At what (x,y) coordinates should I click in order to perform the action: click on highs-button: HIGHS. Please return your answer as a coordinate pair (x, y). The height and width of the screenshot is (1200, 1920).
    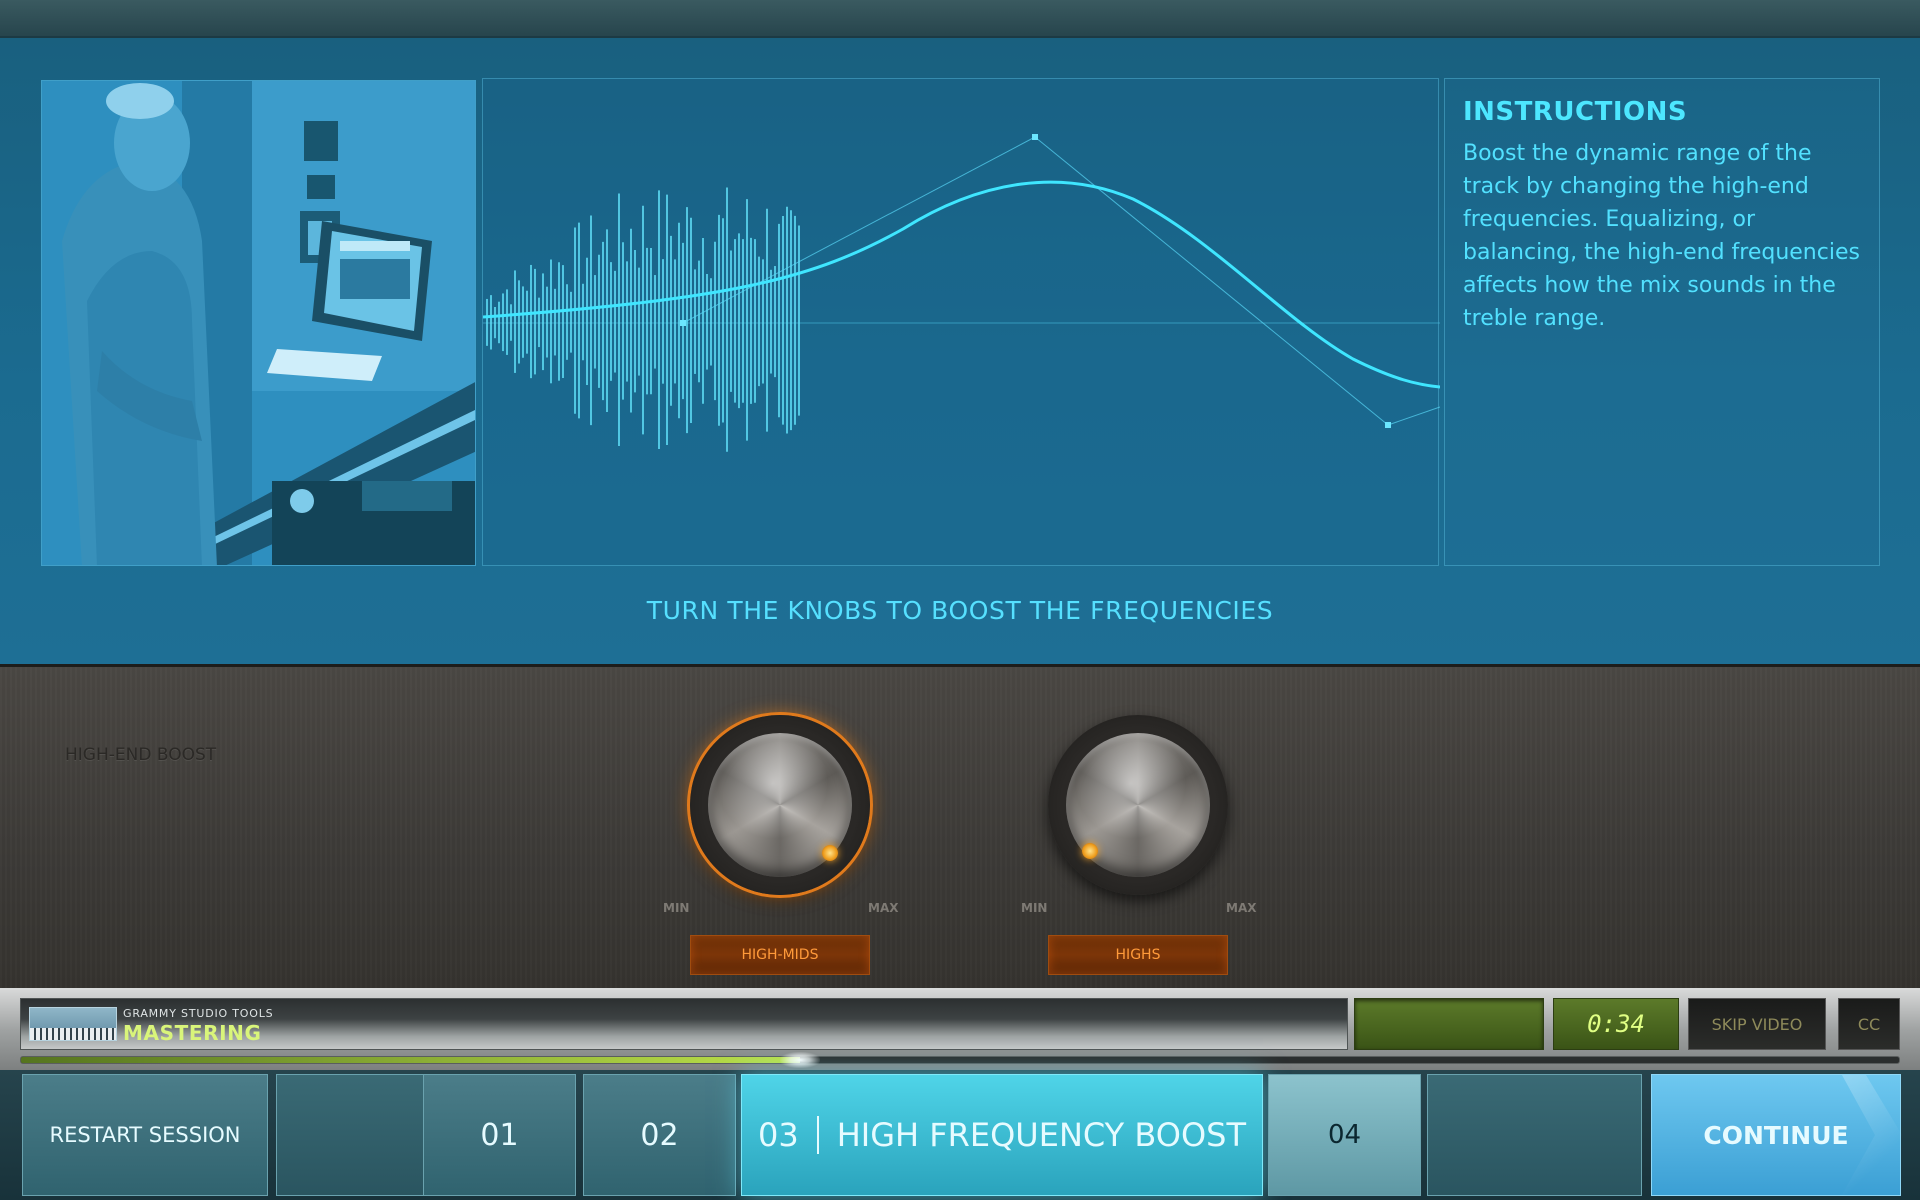
    Looking at the image, I should click on (1138, 955).